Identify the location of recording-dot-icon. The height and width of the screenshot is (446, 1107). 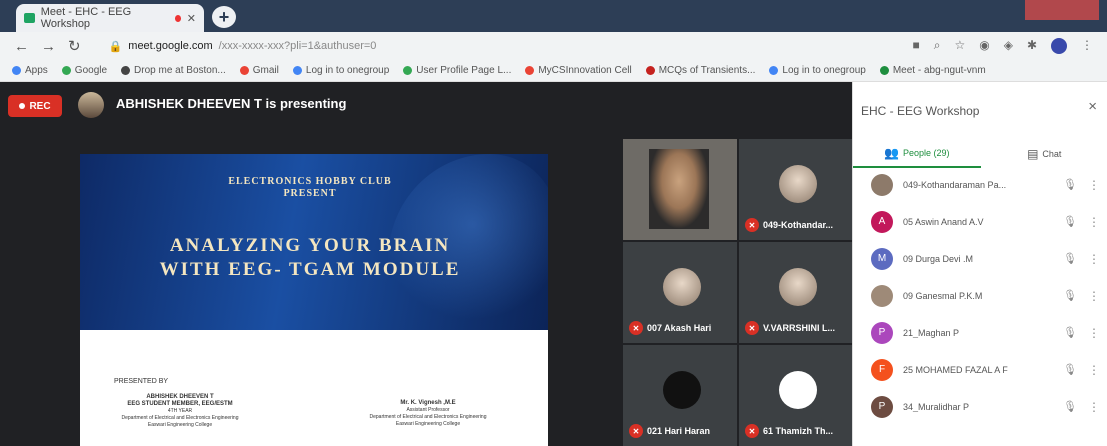
(177, 18).